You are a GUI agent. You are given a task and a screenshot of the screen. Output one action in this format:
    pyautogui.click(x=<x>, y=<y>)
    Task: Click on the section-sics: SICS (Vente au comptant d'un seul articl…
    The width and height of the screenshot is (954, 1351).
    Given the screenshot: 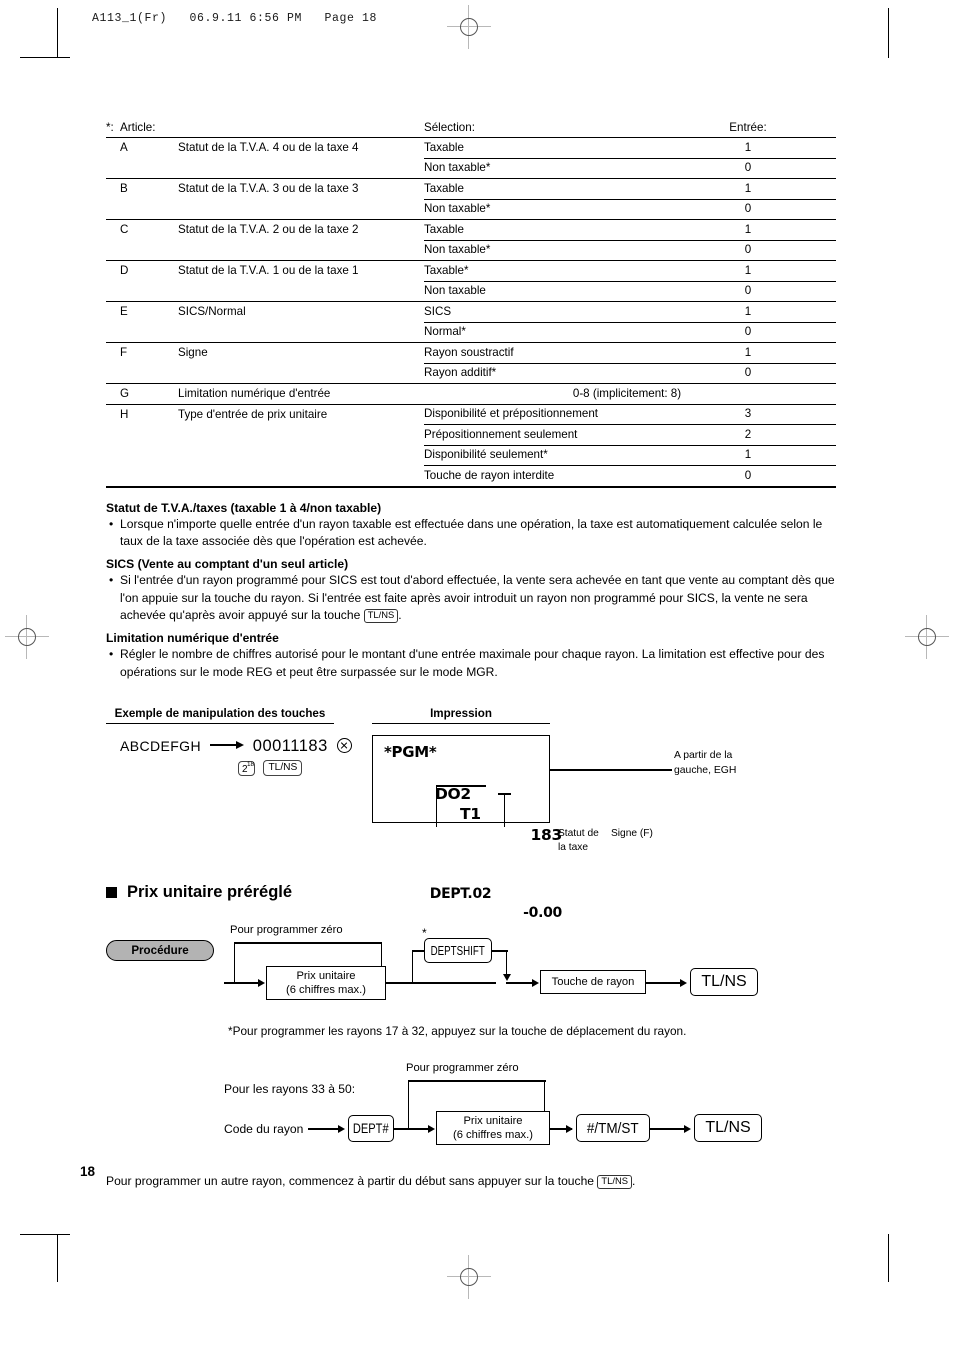 What is the action you would take?
    pyautogui.click(x=471, y=591)
    